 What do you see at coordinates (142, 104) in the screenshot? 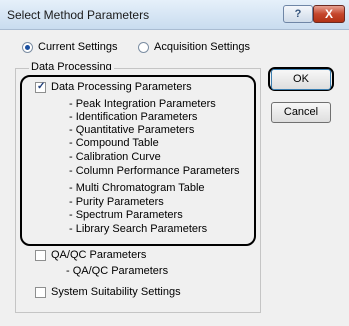
I see `sub-item-peak-integration: - Peak Integration Parameters` at bounding box center [142, 104].